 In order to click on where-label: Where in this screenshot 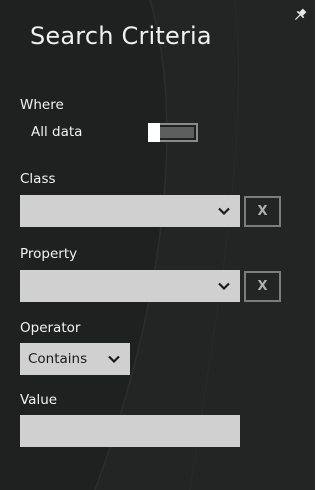, I will do `click(42, 105)`.